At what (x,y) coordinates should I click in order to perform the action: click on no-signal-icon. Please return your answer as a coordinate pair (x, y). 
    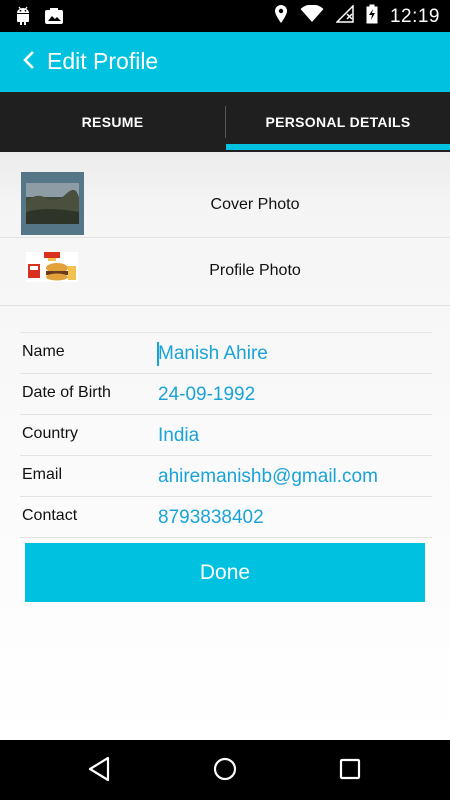
    Looking at the image, I should click on (344, 16).